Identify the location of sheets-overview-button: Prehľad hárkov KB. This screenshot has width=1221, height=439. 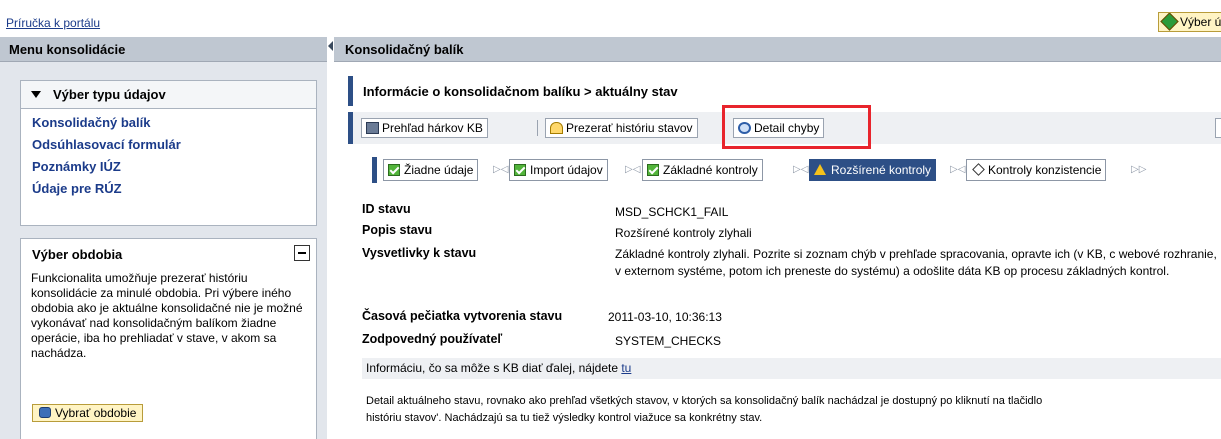
(424, 128).